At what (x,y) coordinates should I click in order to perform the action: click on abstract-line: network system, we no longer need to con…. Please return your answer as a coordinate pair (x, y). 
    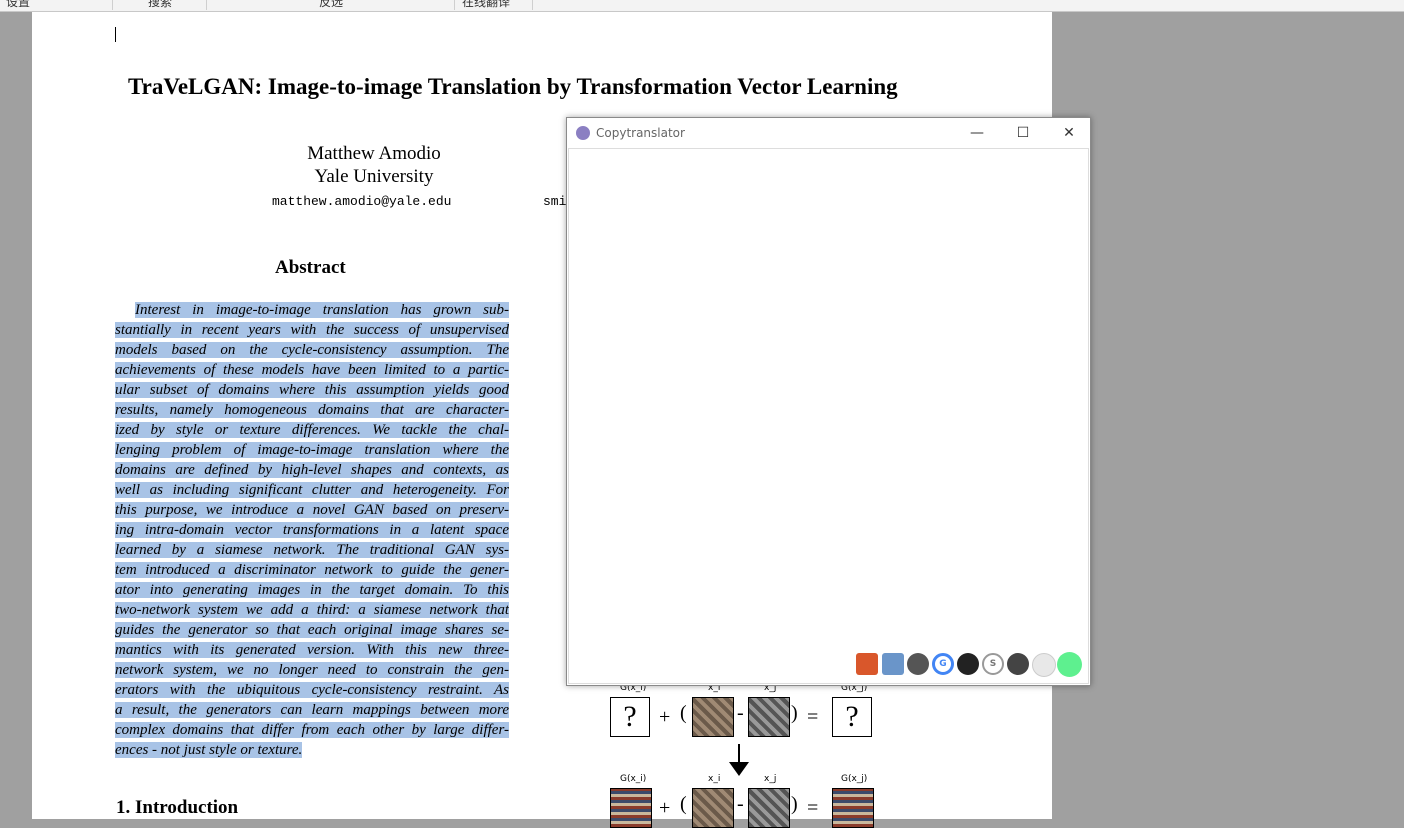
    Looking at the image, I should click on (312, 670).